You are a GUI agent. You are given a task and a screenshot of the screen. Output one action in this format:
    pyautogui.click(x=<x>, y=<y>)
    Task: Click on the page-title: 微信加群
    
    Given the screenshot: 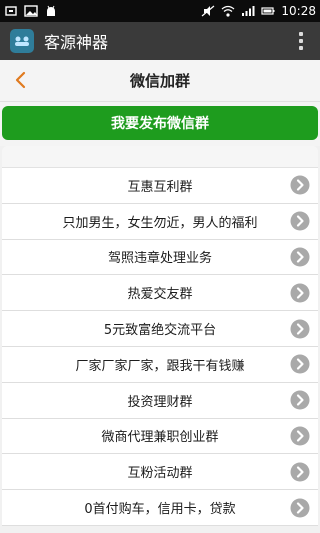 What is the action you would take?
    pyautogui.click(x=159, y=81)
    